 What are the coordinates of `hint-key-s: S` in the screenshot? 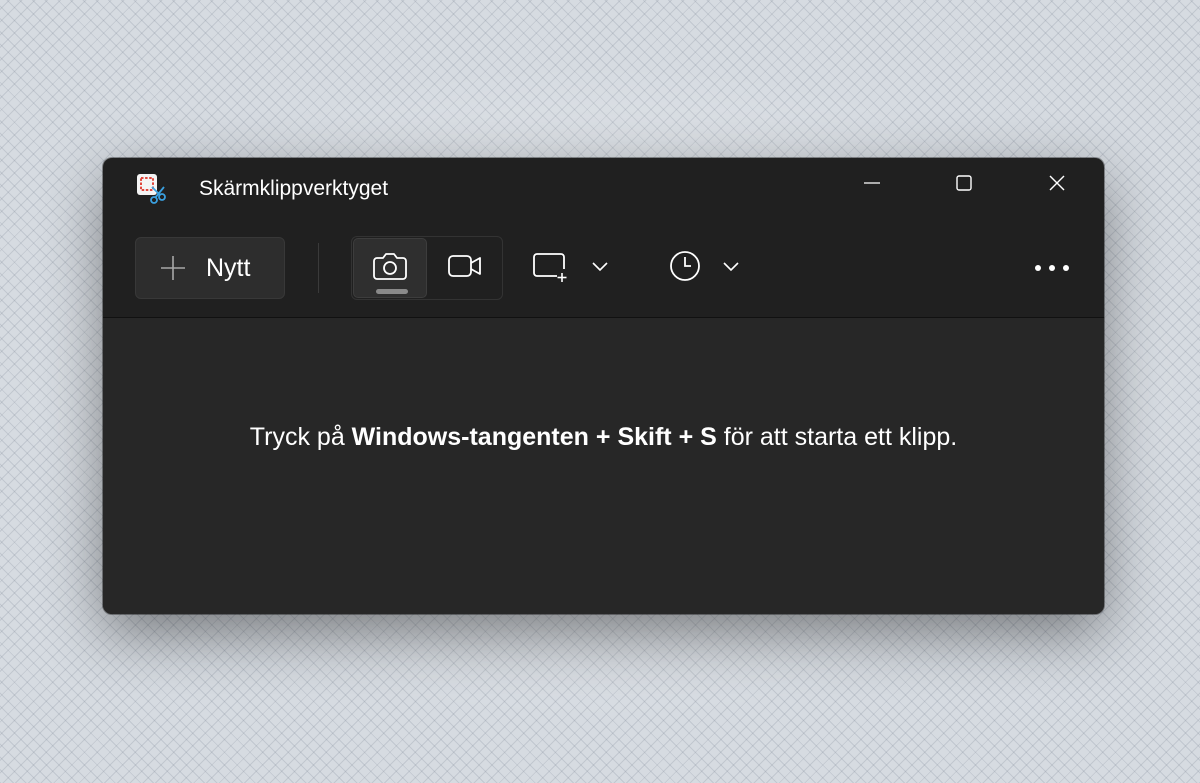 It's located at (708, 437).